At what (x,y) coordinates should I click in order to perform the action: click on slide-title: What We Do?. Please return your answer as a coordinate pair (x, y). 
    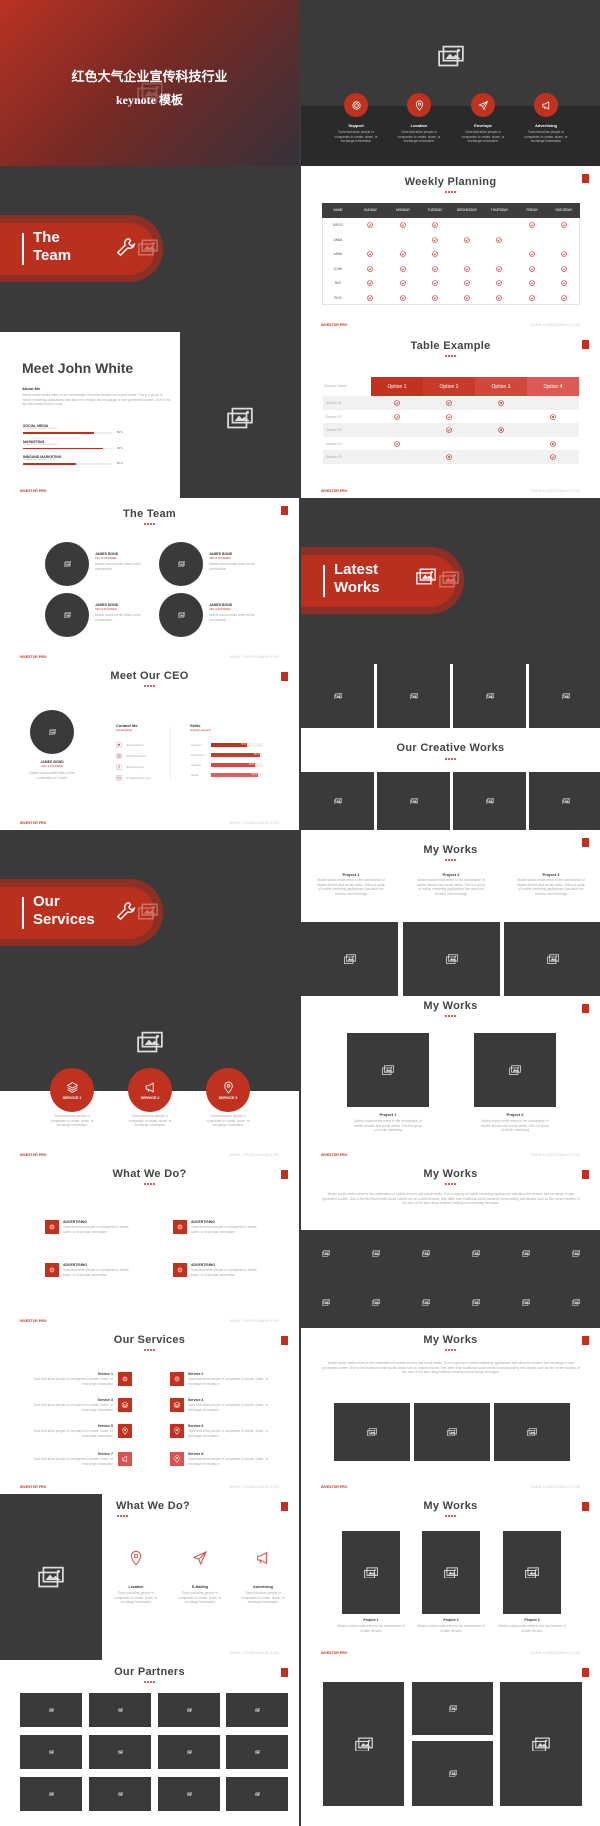
    Looking at the image, I should click on (149, 1174).